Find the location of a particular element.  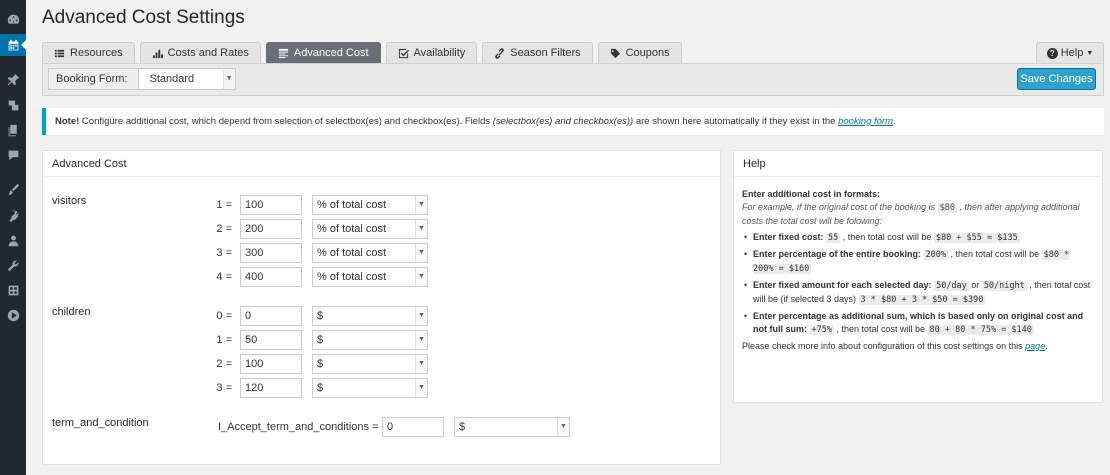

booking-form-select: Standard ▼ is located at coordinates (186, 79).